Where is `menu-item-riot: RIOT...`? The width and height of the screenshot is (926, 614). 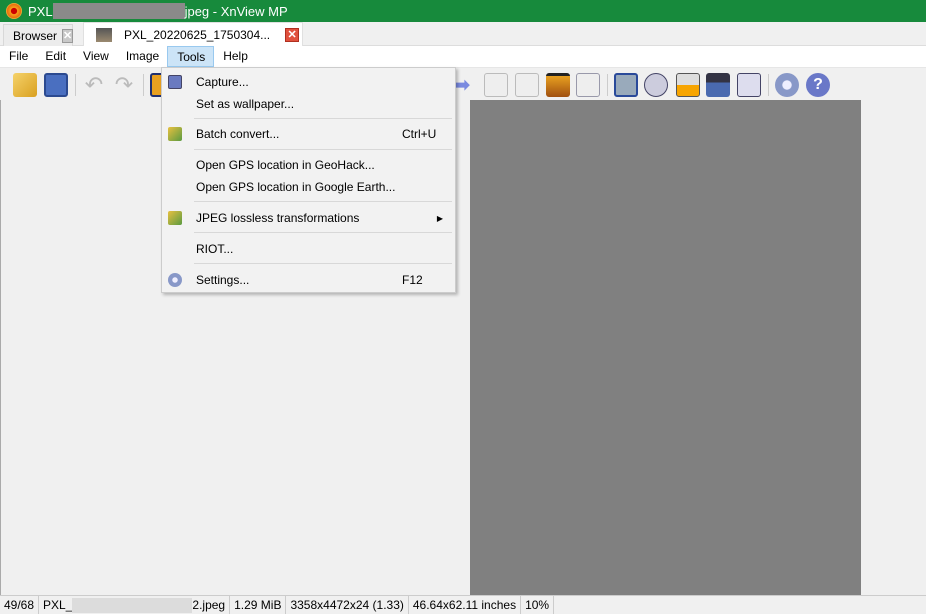
menu-item-riot: RIOT... is located at coordinates (308, 249).